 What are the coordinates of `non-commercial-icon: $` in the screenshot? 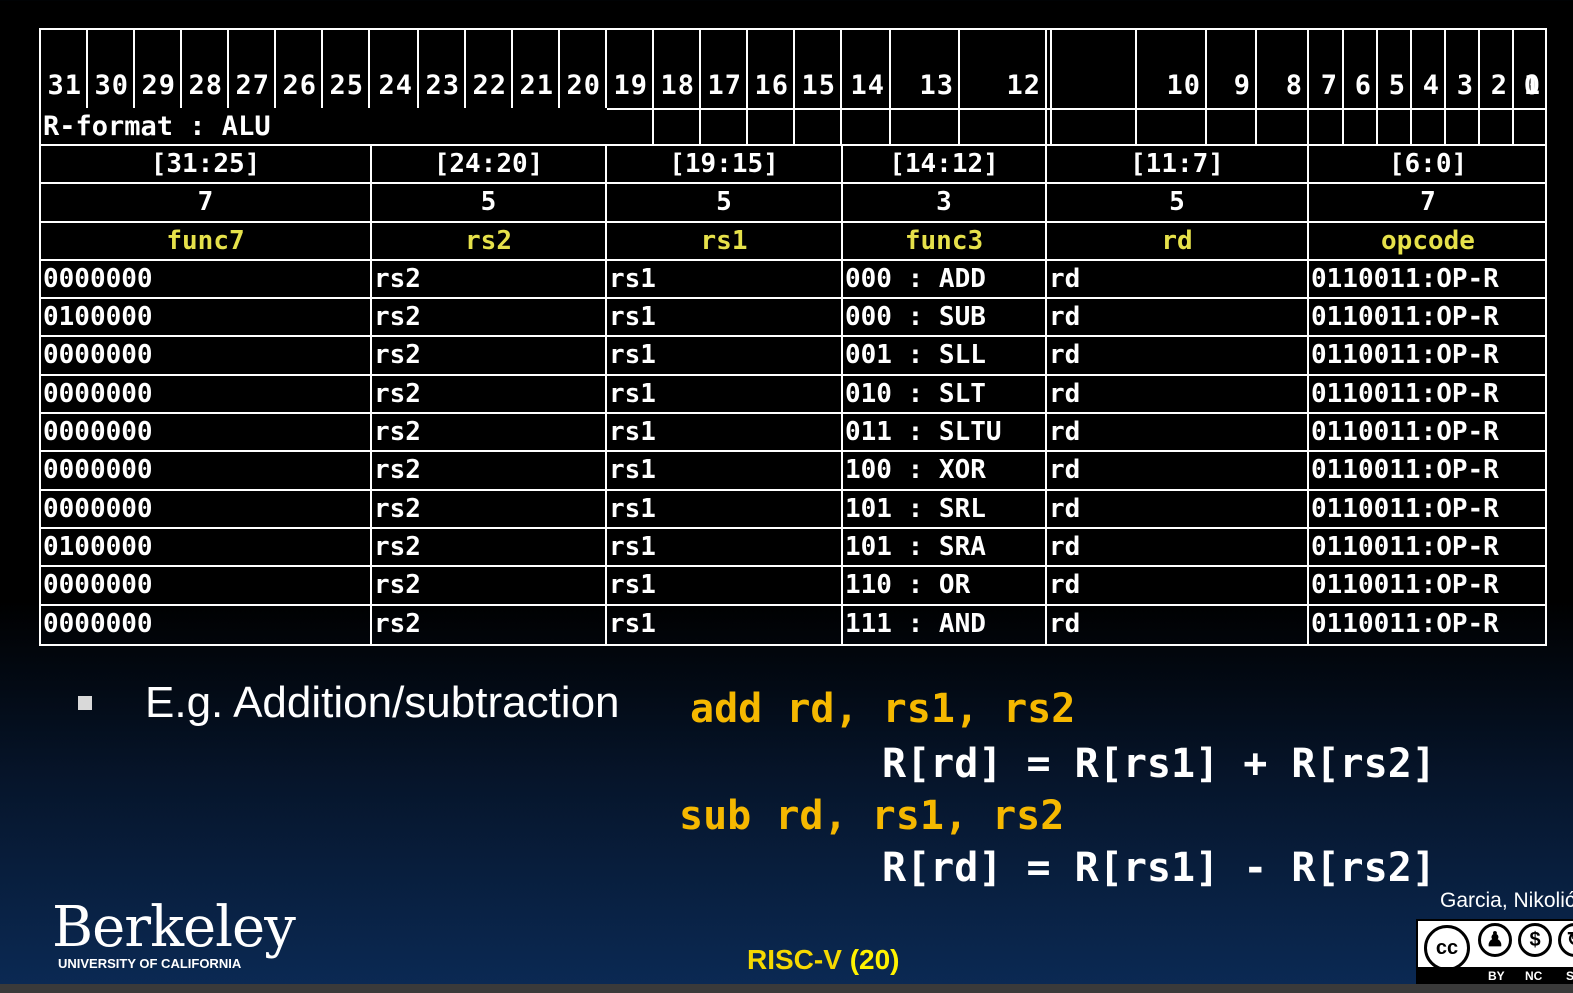 It's located at (1535, 940).